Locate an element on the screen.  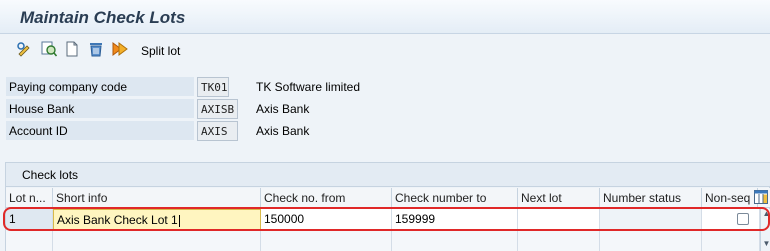
text-cursor is located at coordinates (179, 220).